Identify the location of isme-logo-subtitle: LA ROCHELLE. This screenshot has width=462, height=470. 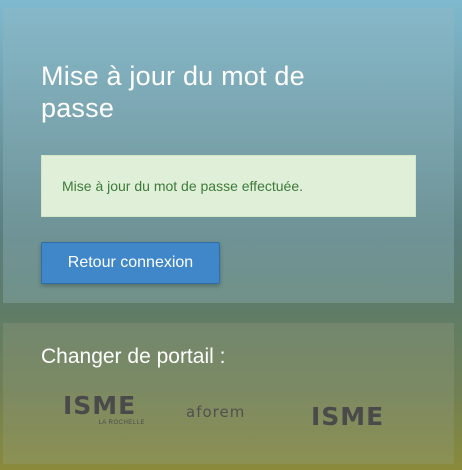
(121, 423).